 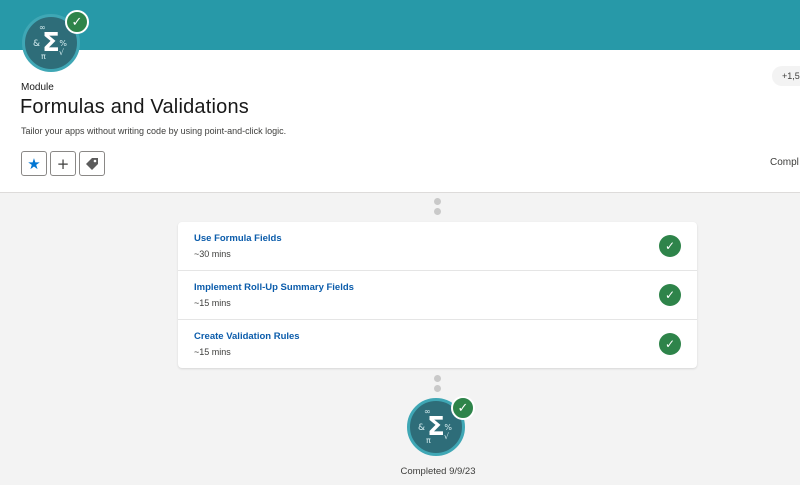 I want to click on badge-check-icon: ✓, so click(x=77, y=22).